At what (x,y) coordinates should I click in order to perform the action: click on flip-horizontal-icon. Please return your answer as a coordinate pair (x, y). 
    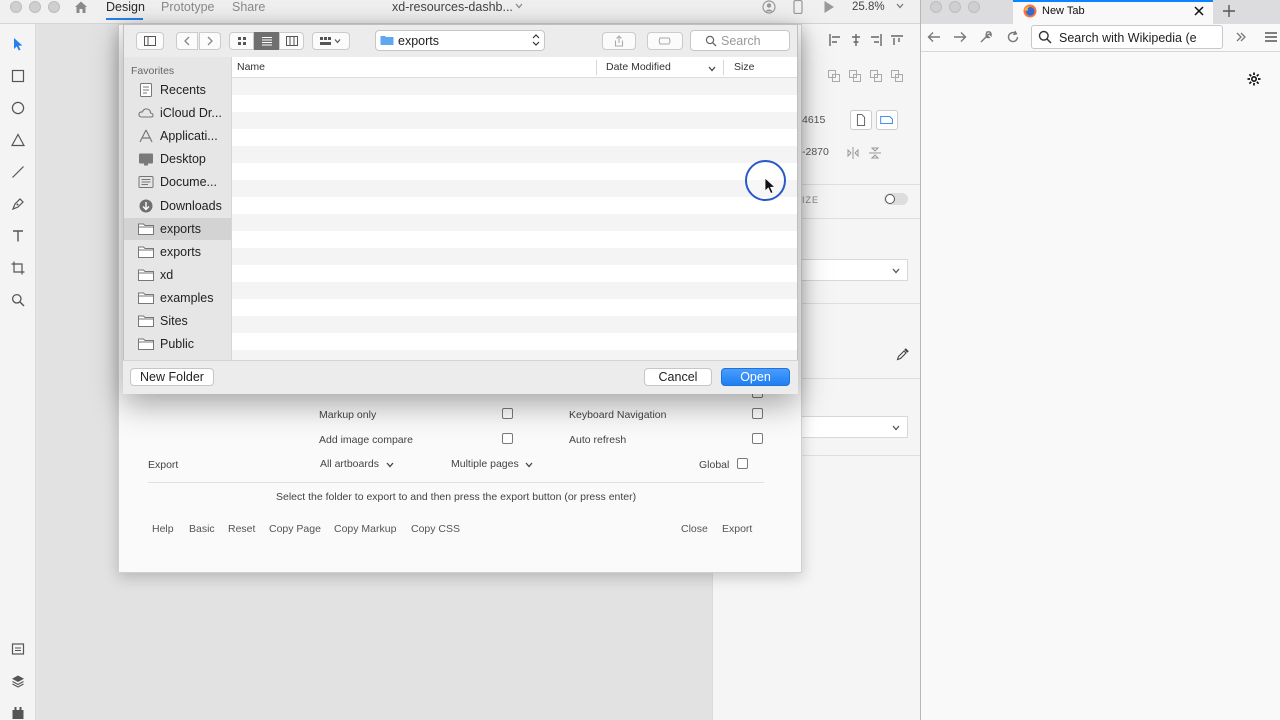
    Looking at the image, I should click on (853, 153).